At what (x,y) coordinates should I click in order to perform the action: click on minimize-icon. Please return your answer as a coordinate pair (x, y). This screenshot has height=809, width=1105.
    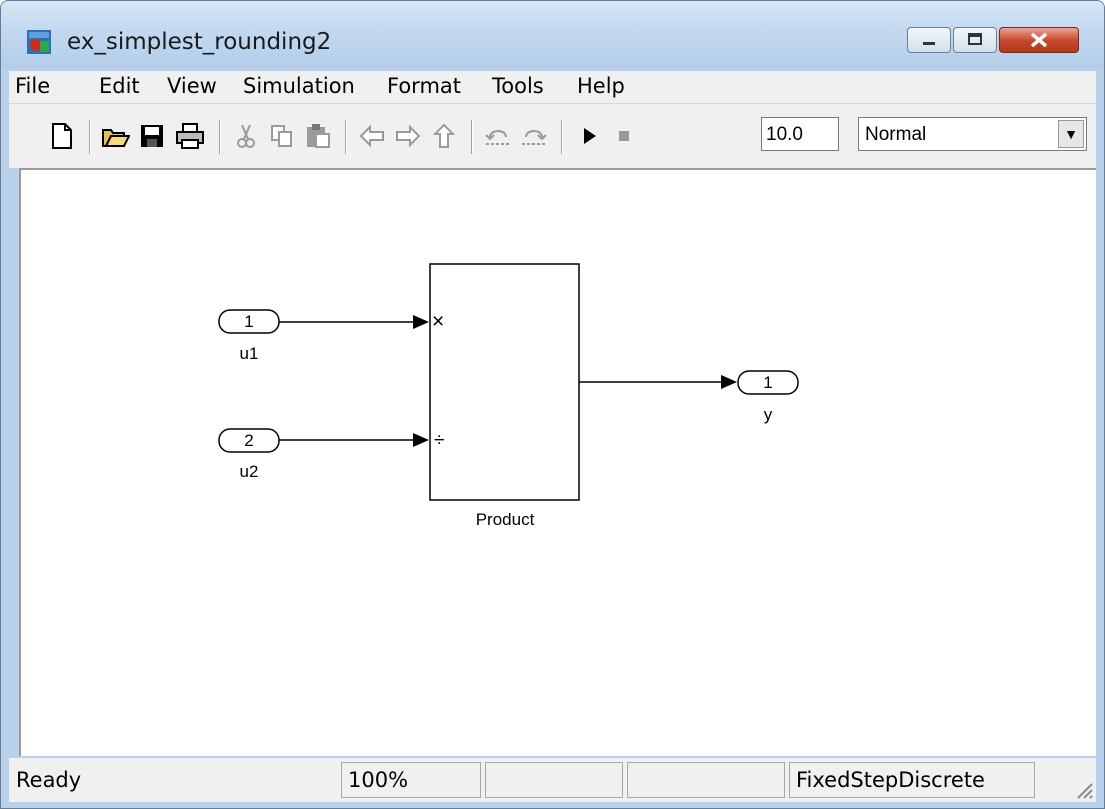
    Looking at the image, I should click on (929, 43).